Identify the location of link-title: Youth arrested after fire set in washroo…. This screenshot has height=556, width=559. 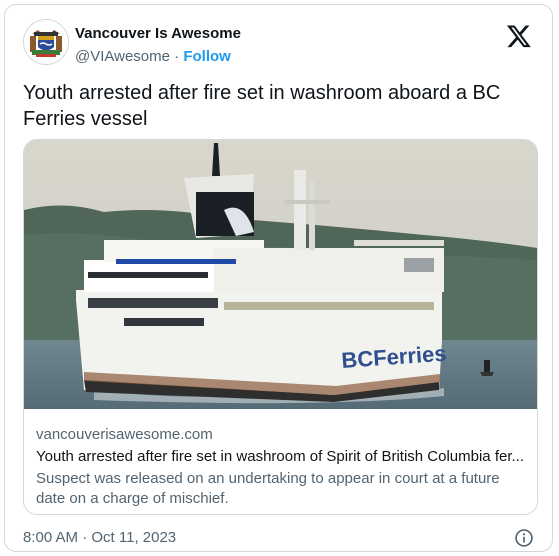
(280, 457).